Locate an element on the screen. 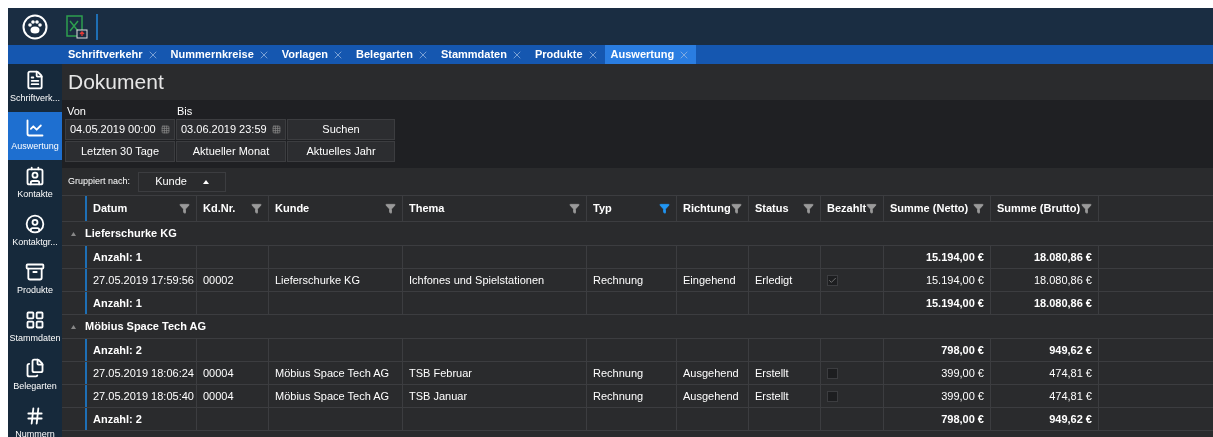  sum-cell: 949,62 € is located at coordinates (1045, 419).